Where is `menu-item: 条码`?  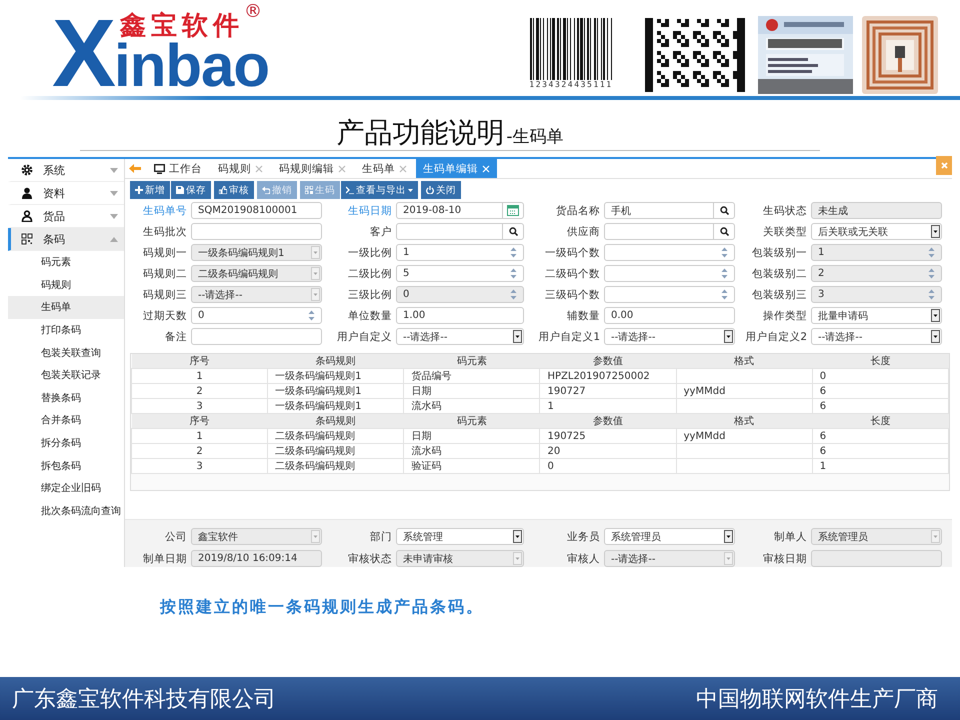 menu-item: 条码 is located at coordinates (66, 239).